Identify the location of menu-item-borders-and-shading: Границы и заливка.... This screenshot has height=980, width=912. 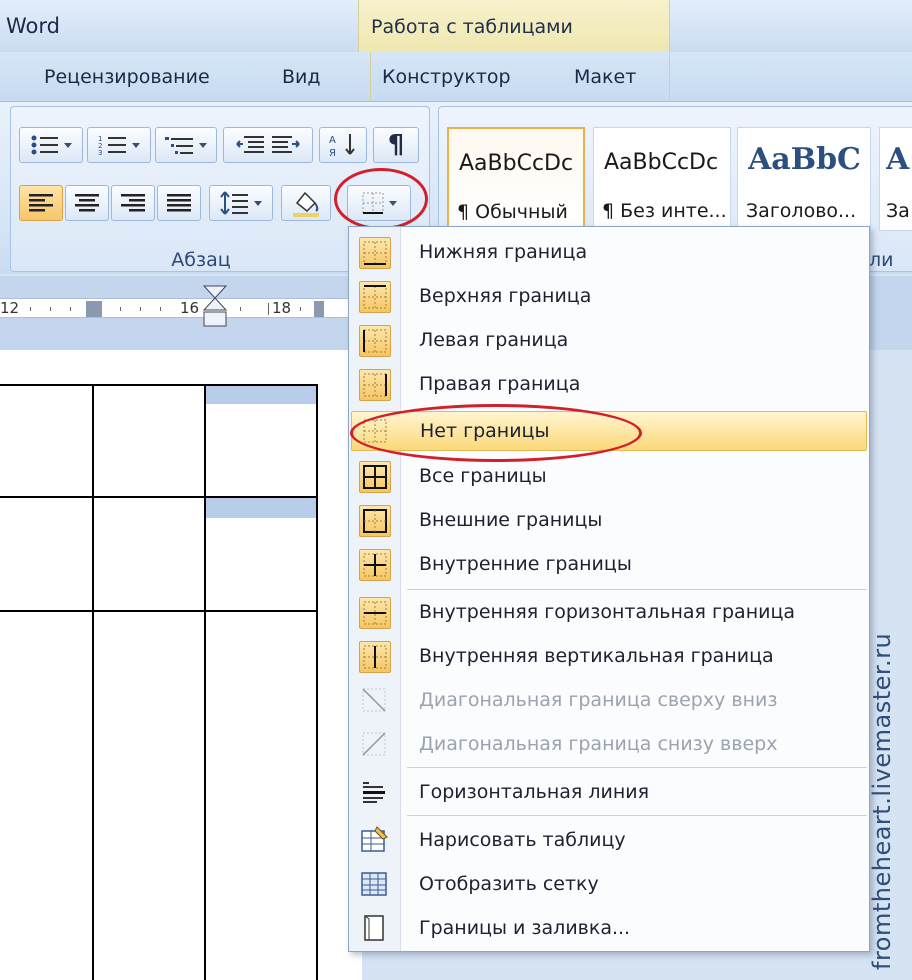
(609, 929).